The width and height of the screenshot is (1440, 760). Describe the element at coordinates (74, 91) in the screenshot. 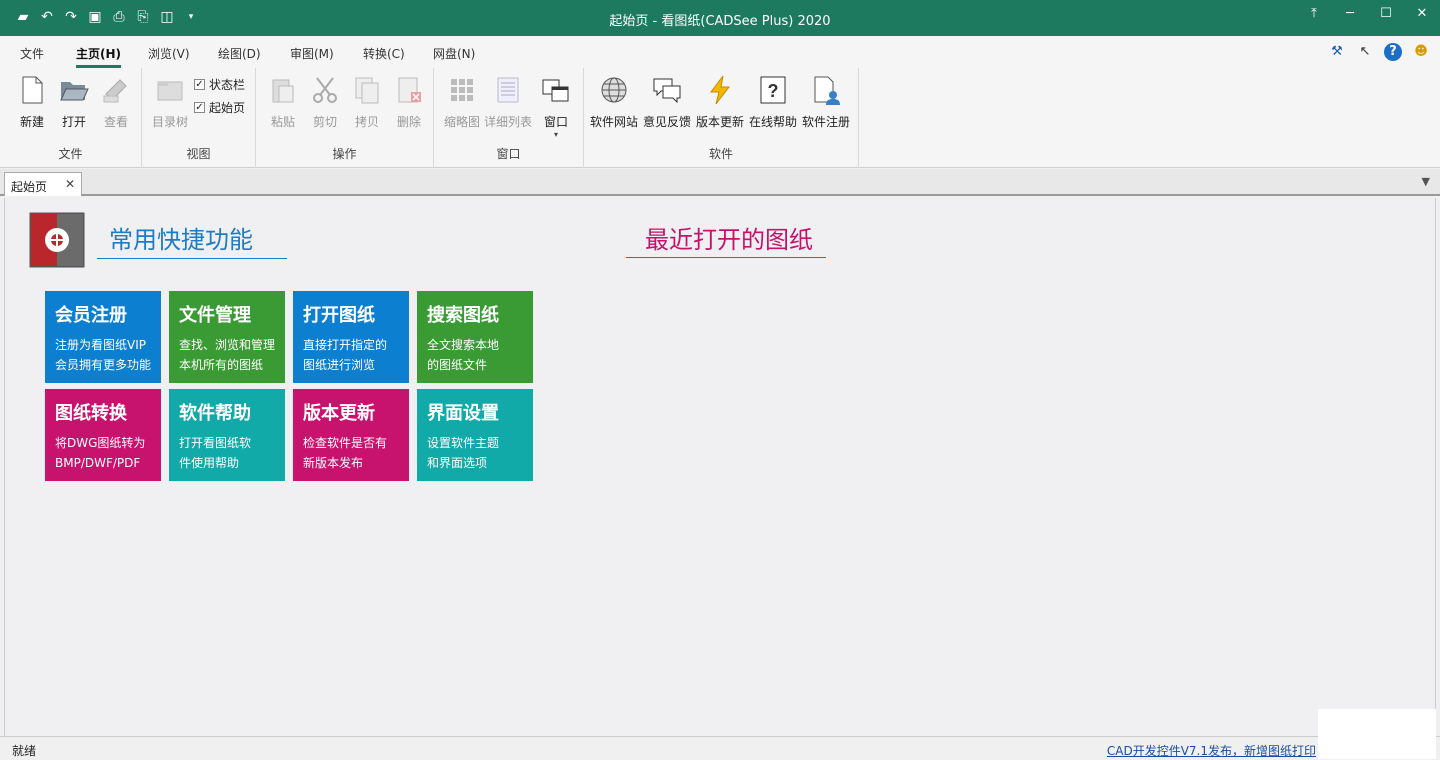

I see `open-folder-icon` at that location.